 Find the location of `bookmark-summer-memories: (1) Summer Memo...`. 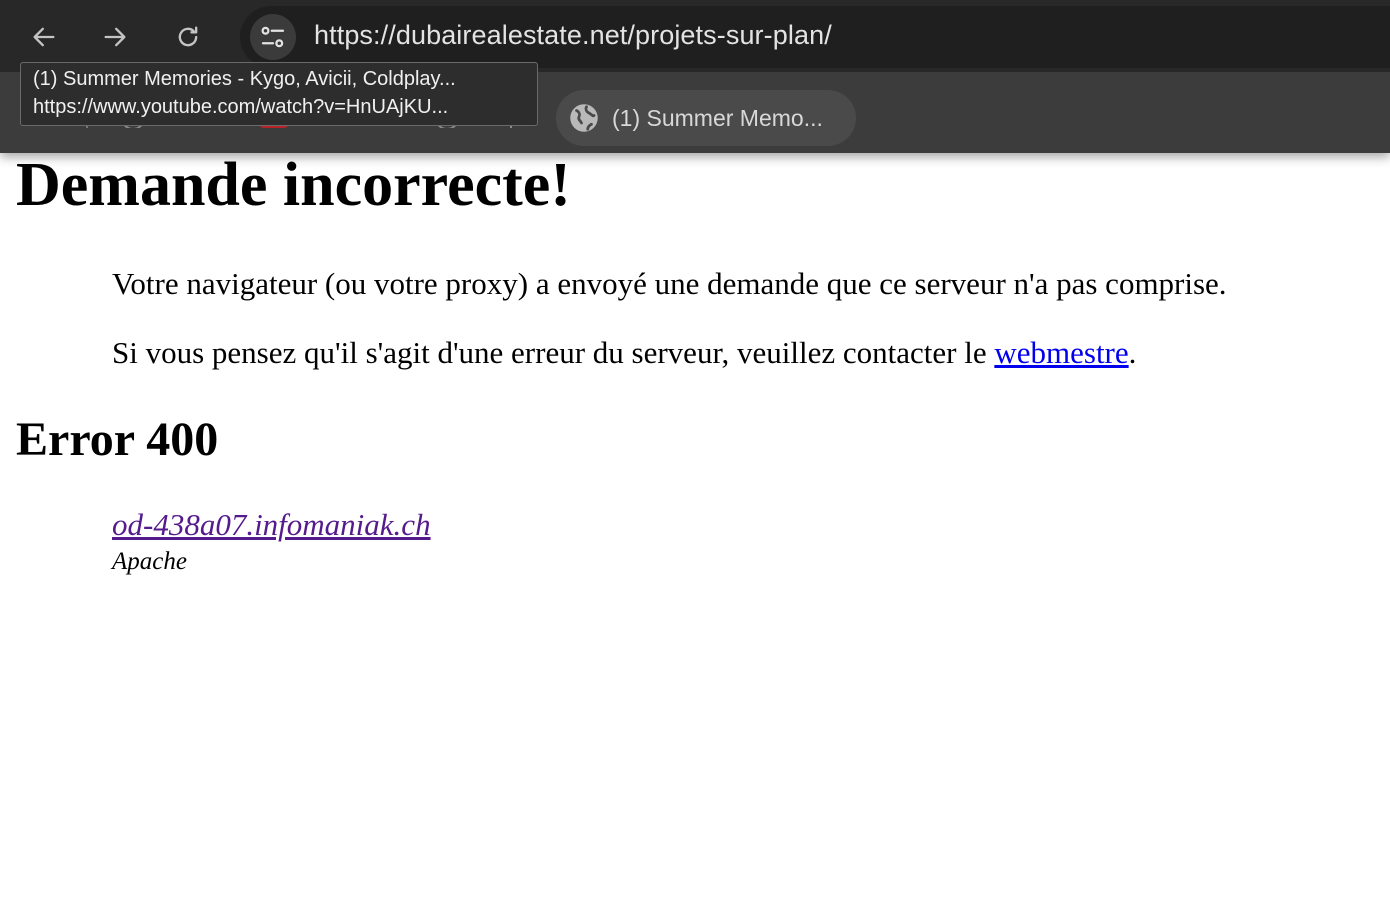

bookmark-summer-memories: (1) Summer Memo... is located at coordinates (706, 118).